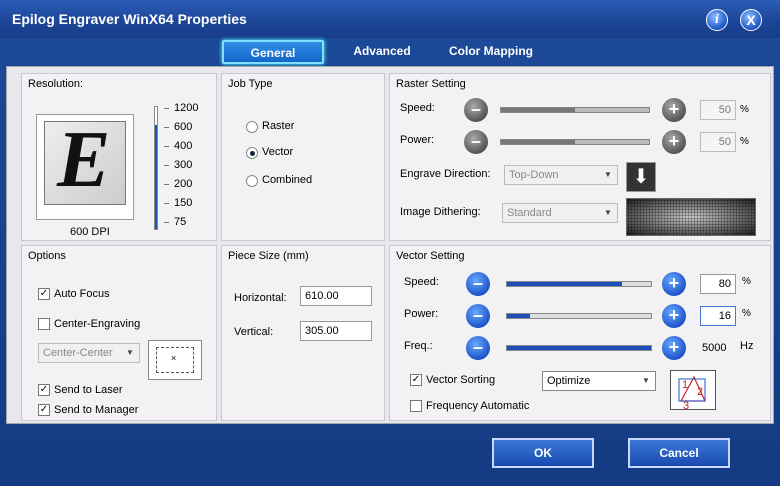  What do you see at coordinates (273, 52) in the screenshot?
I see `tab-general: General` at bounding box center [273, 52].